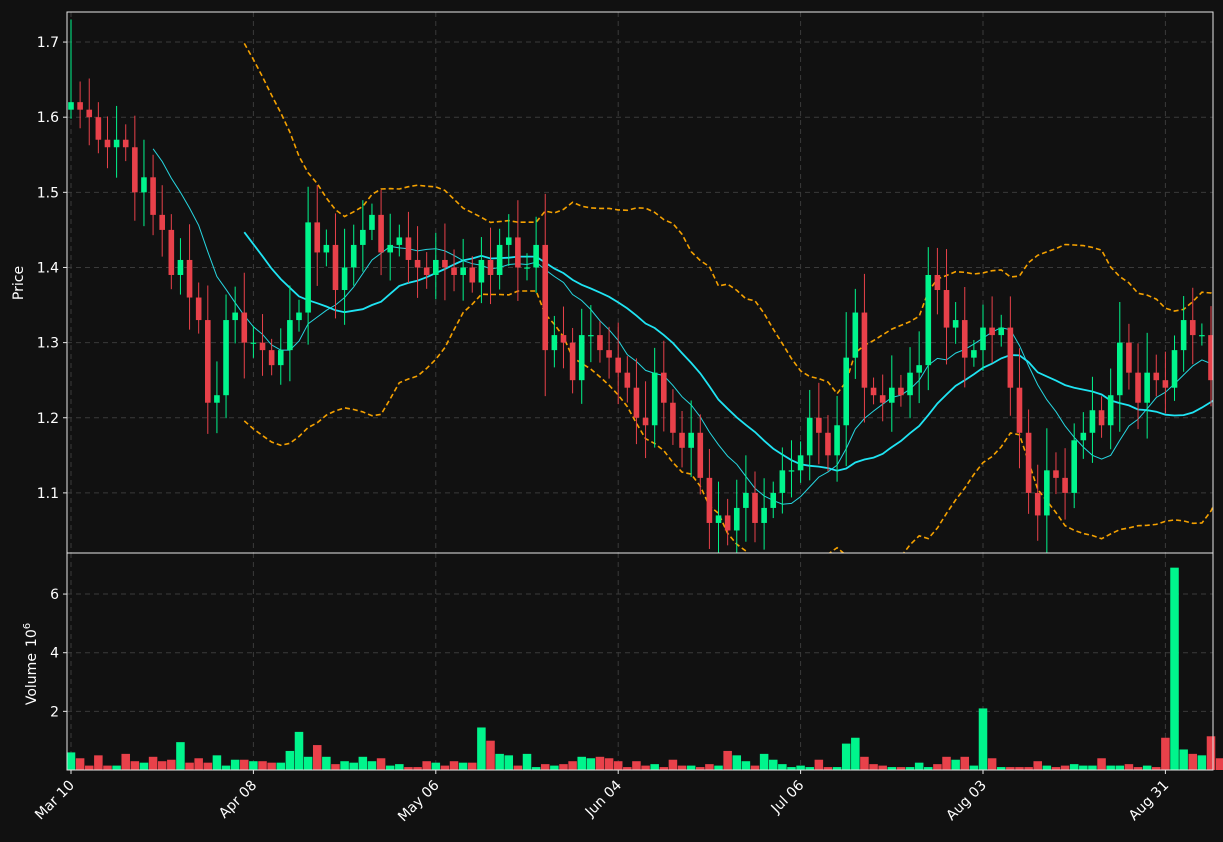  Describe the element at coordinates (48, 419) in the screenshot. I see `price-tick-label: 1.2` at that location.